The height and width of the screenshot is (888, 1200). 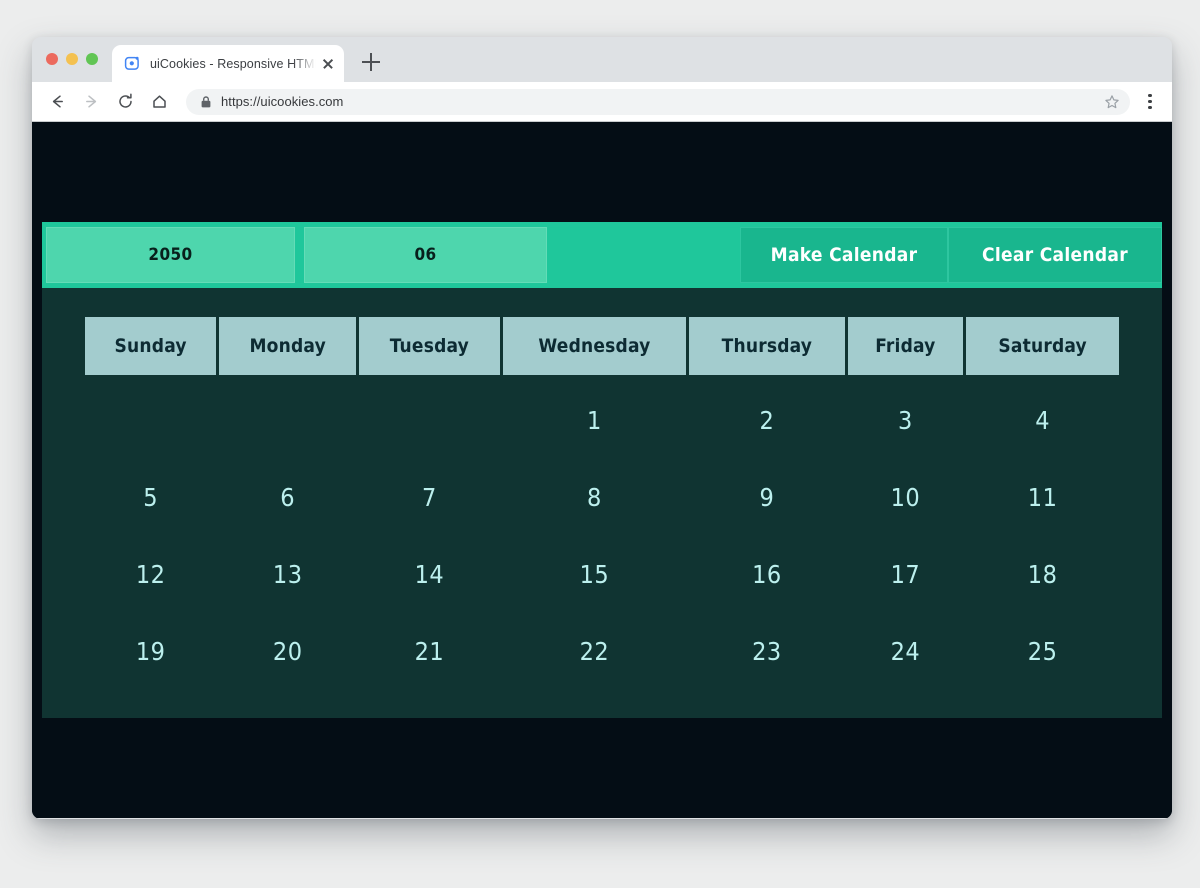 I want to click on calendar-day-cell: 24, so click(x=906, y=651).